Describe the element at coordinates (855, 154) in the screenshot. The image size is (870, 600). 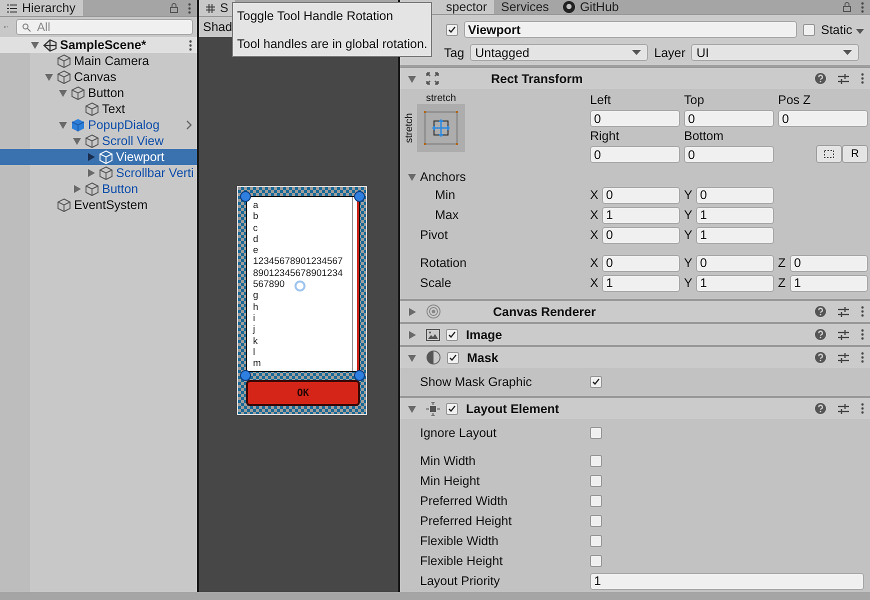
I see `raw-edit-button: R` at that location.